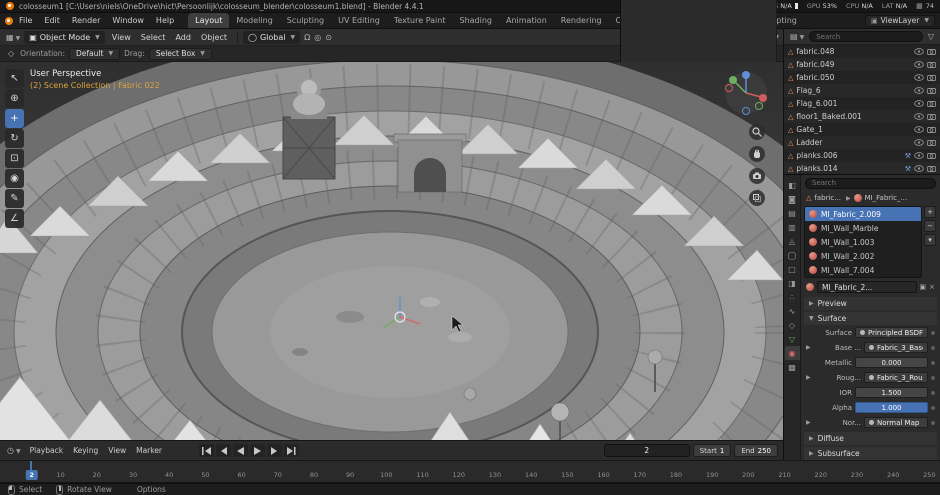 This screenshot has height=495, width=940. I want to click on ruler-frame-label: 90, so click(350, 475).